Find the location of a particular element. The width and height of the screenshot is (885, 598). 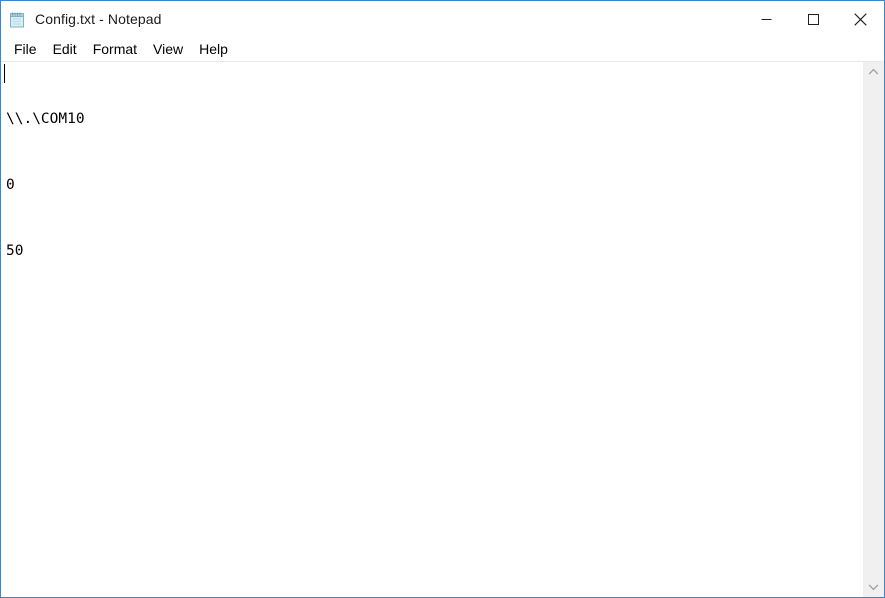

close-button is located at coordinates (860, 19).